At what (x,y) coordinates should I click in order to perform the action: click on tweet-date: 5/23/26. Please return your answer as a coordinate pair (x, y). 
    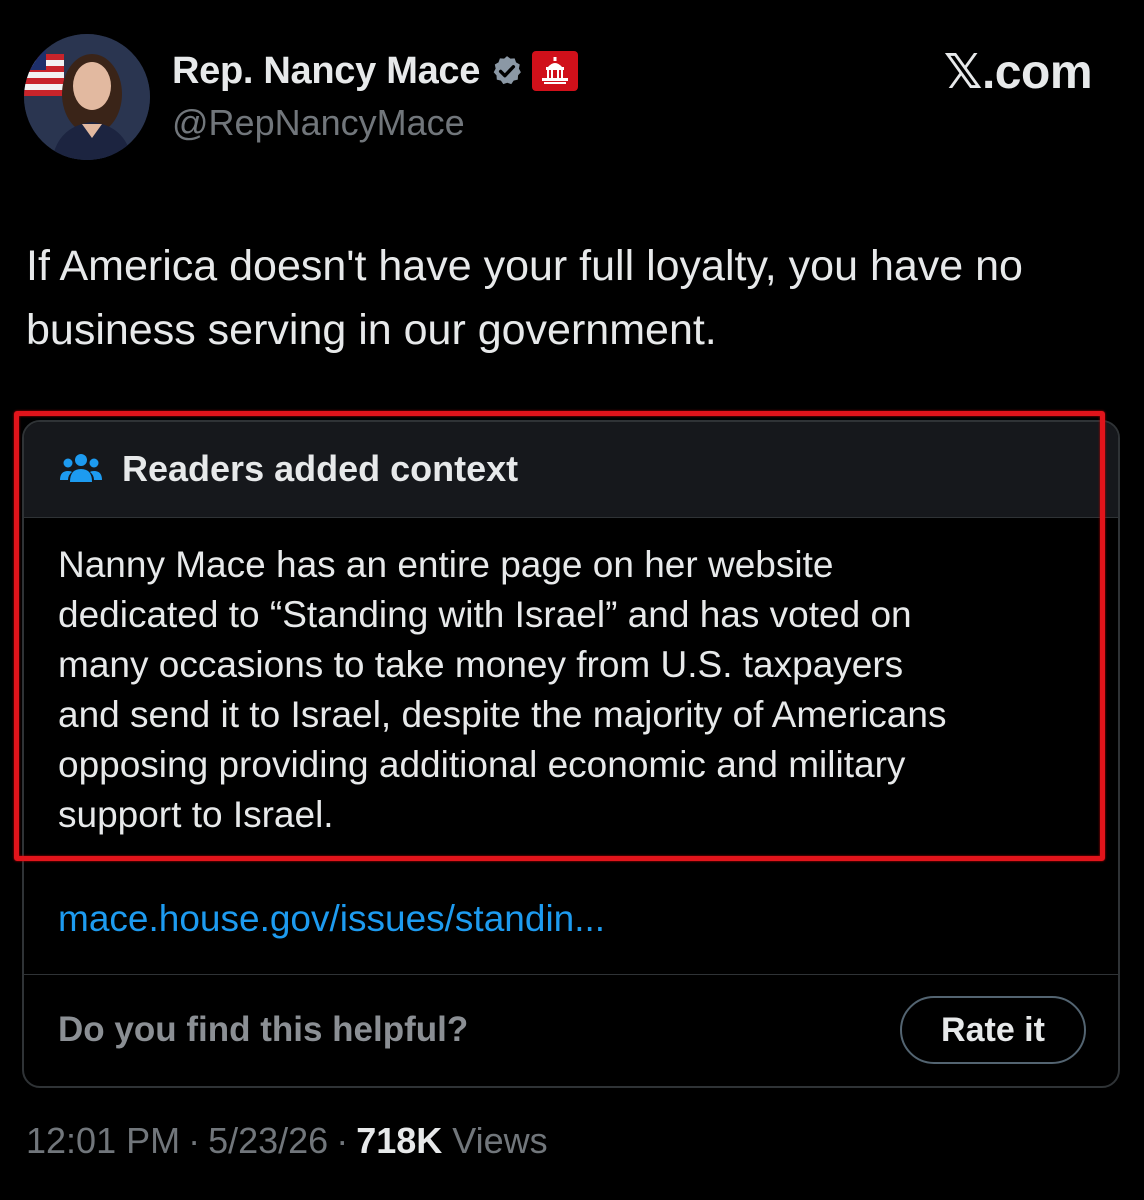
    Looking at the image, I should click on (268, 1141).